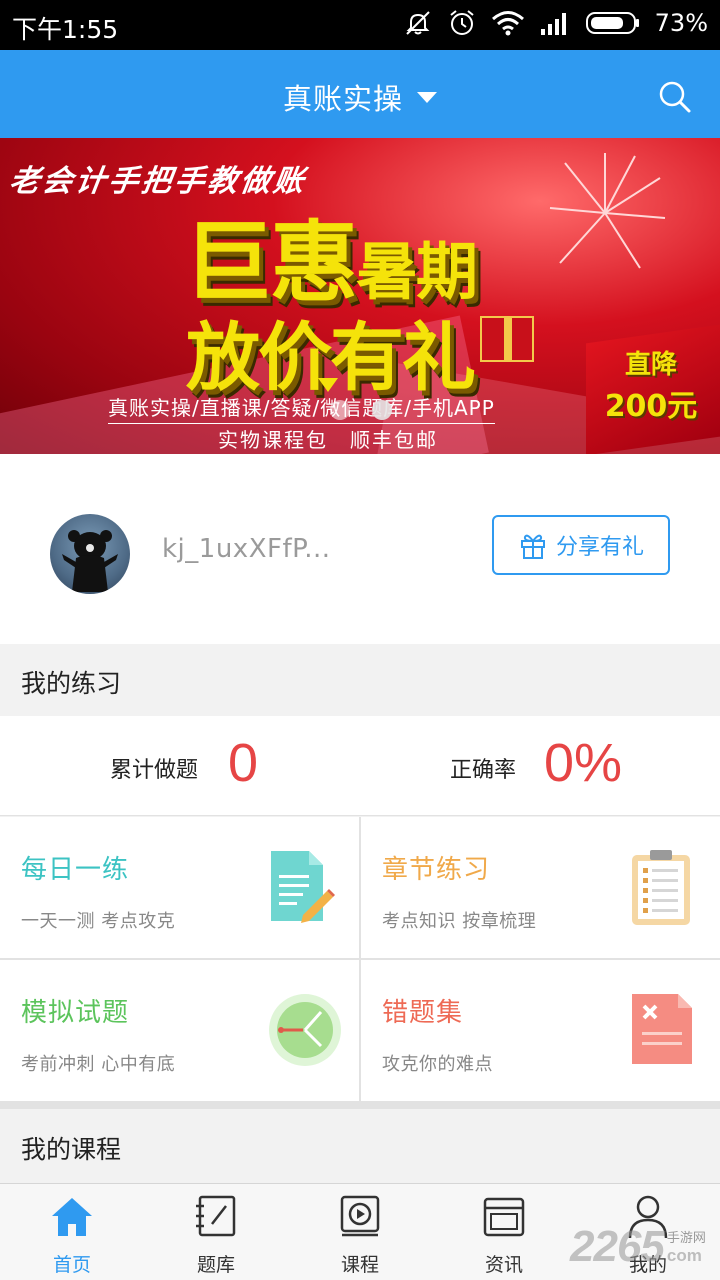 This screenshot has height=1280, width=720. What do you see at coordinates (360, 1146) in the screenshot?
I see `courses-section-header: 我的课程` at bounding box center [360, 1146].